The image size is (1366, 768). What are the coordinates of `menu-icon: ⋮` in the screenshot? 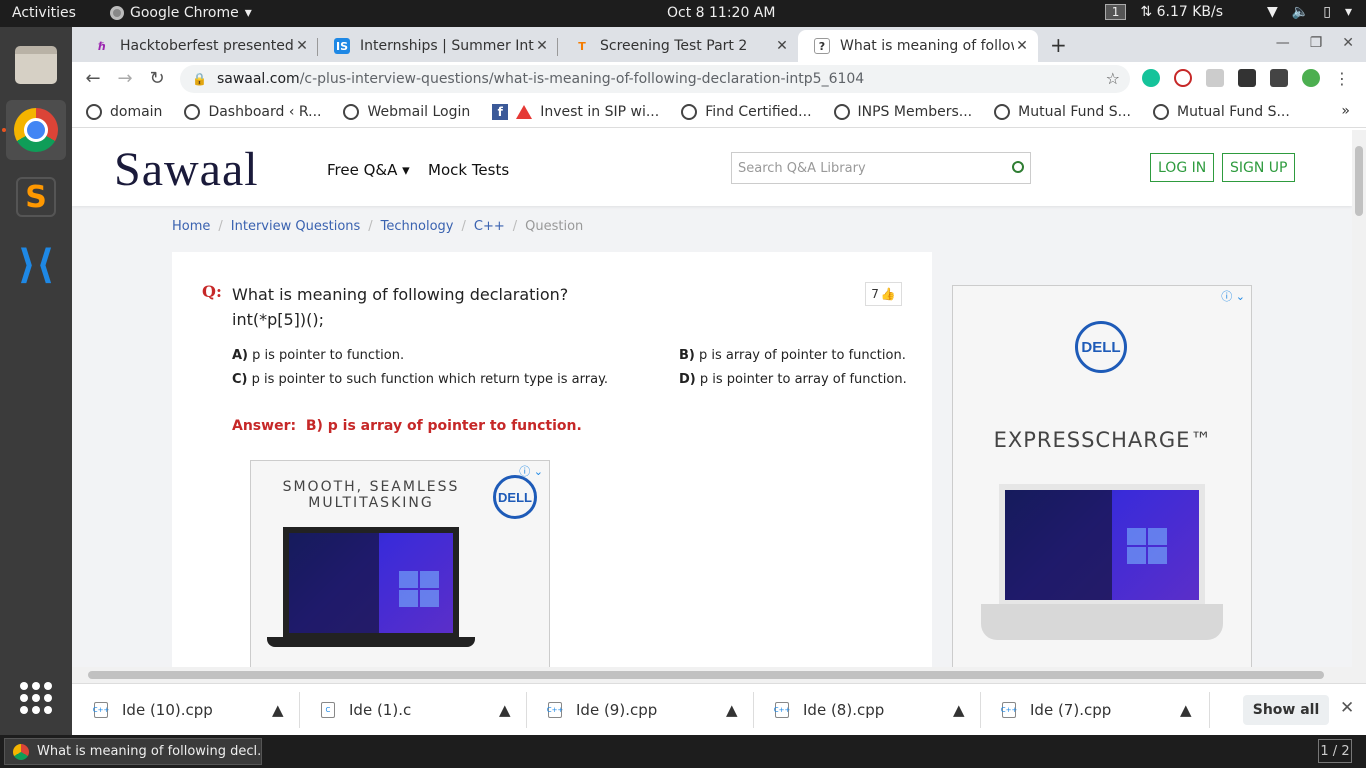 It's located at (1342, 78).